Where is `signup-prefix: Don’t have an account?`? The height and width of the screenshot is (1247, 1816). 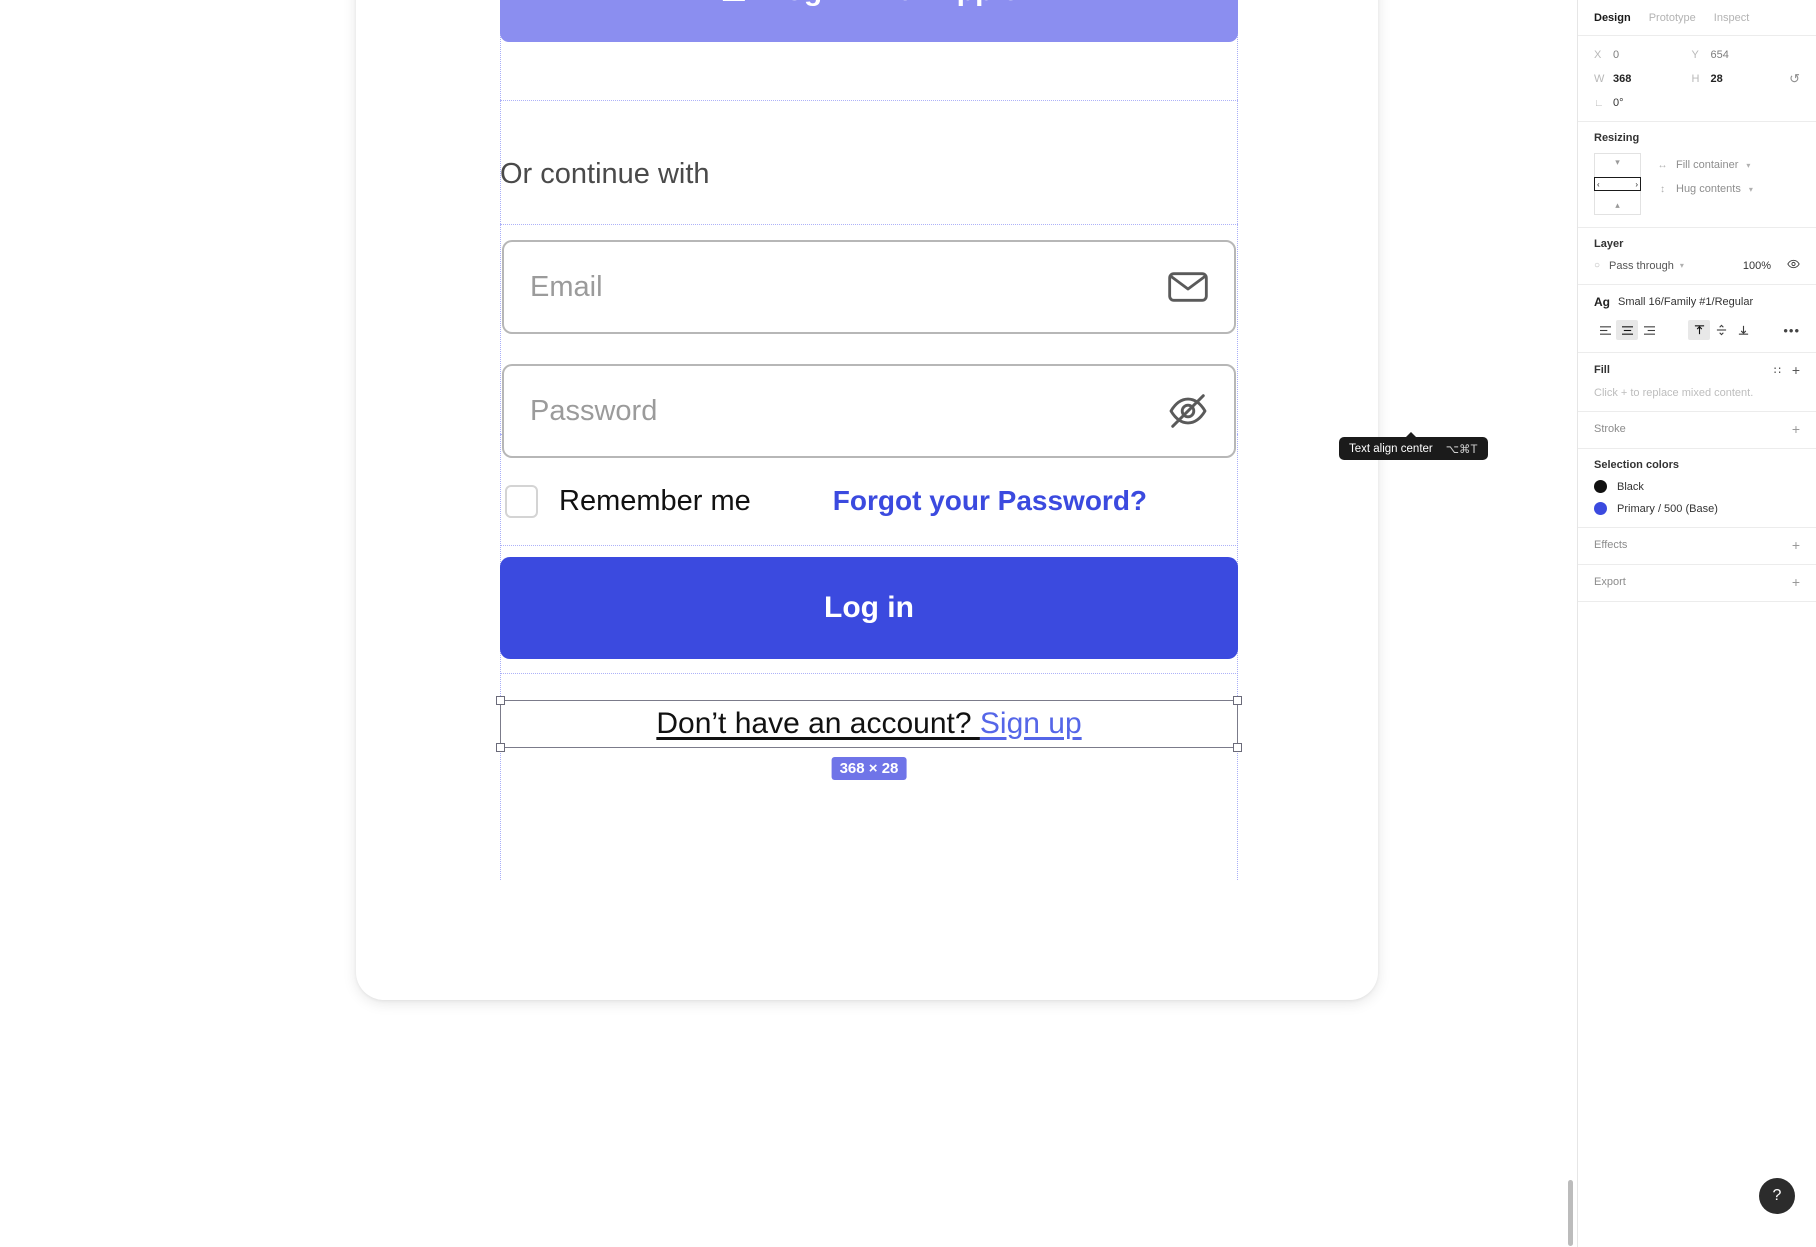
signup-prefix: Don’t have an account? is located at coordinates (818, 723).